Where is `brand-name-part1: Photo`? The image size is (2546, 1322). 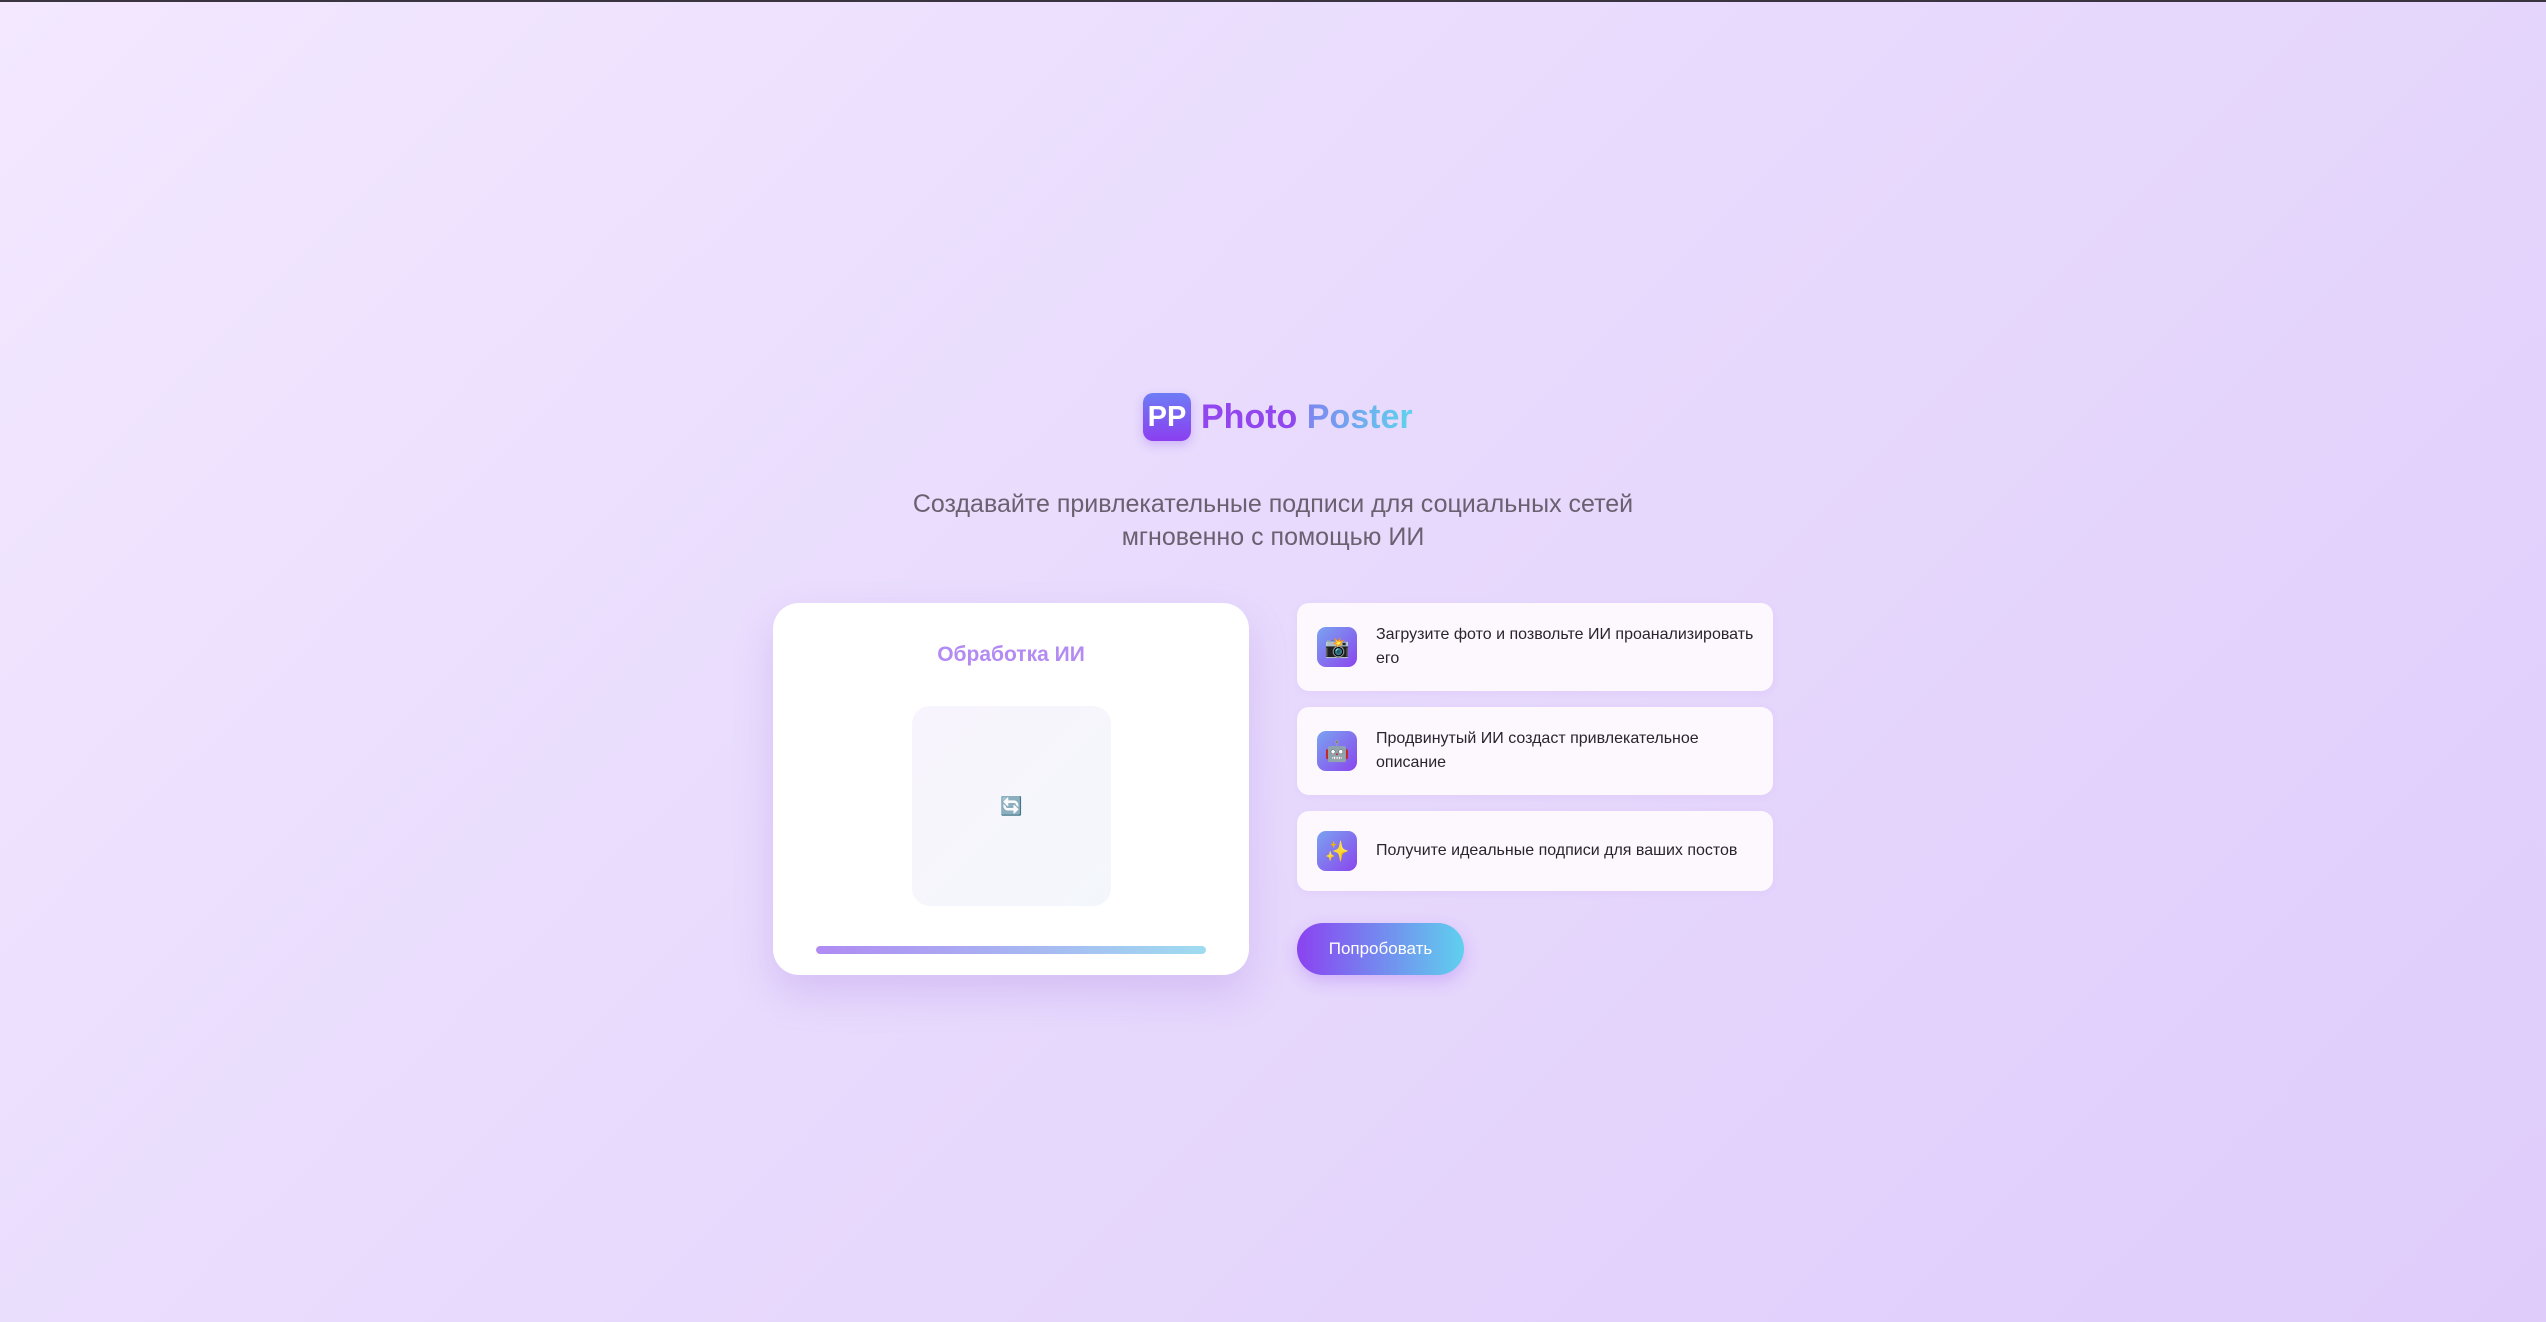
brand-name-part1: Photo is located at coordinates (1249, 417).